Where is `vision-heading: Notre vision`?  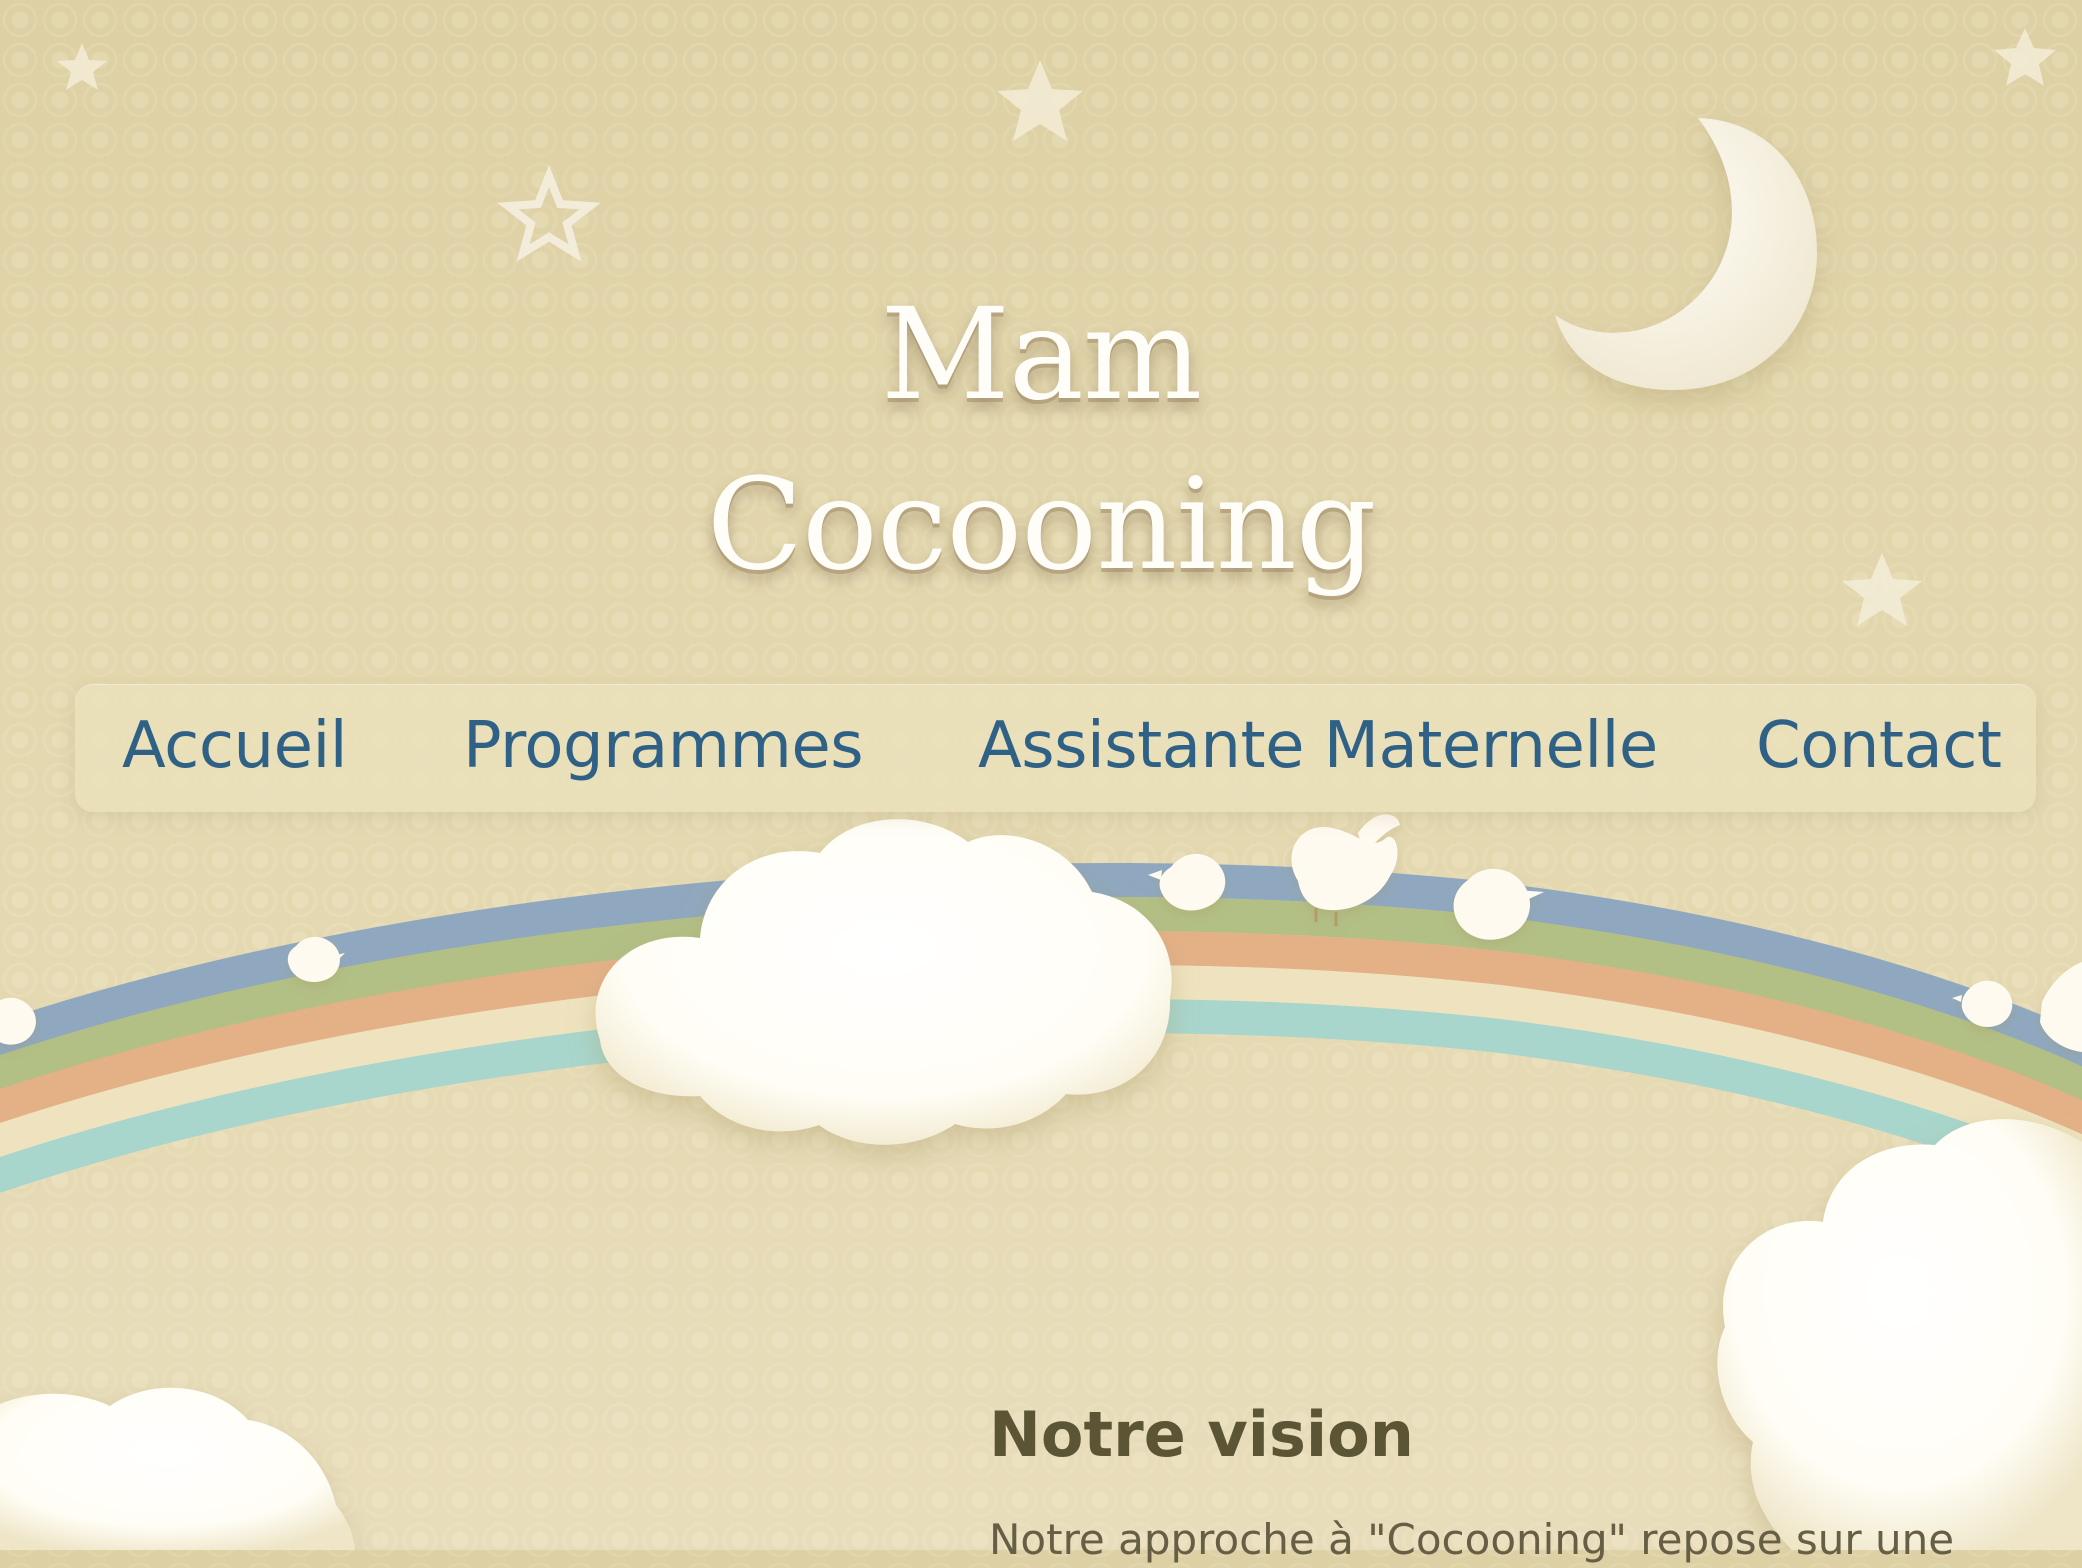 vision-heading: Notre vision is located at coordinates (1201, 1435).